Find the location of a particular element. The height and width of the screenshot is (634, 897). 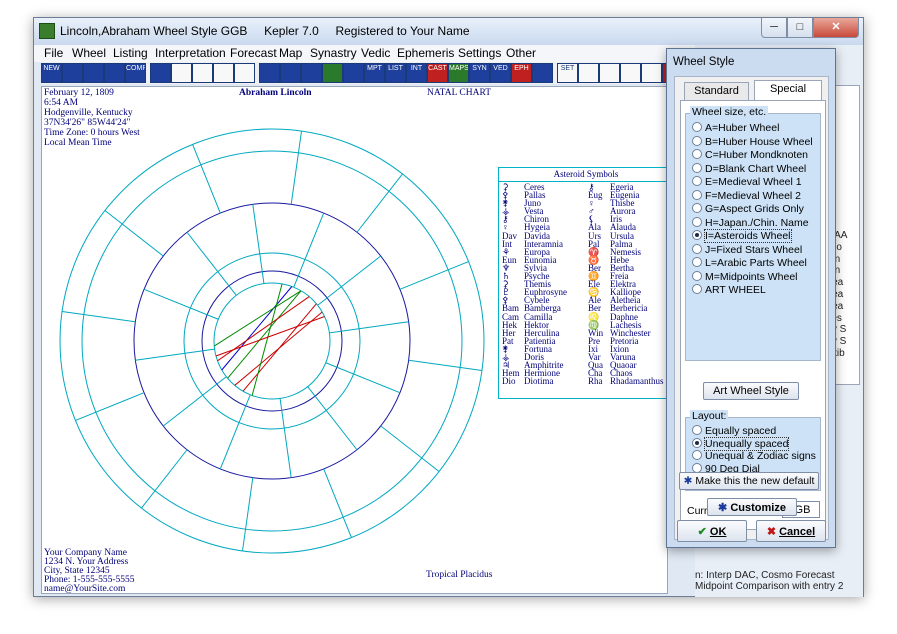

wheel-planet-ring is located at coordinates (272, 341).